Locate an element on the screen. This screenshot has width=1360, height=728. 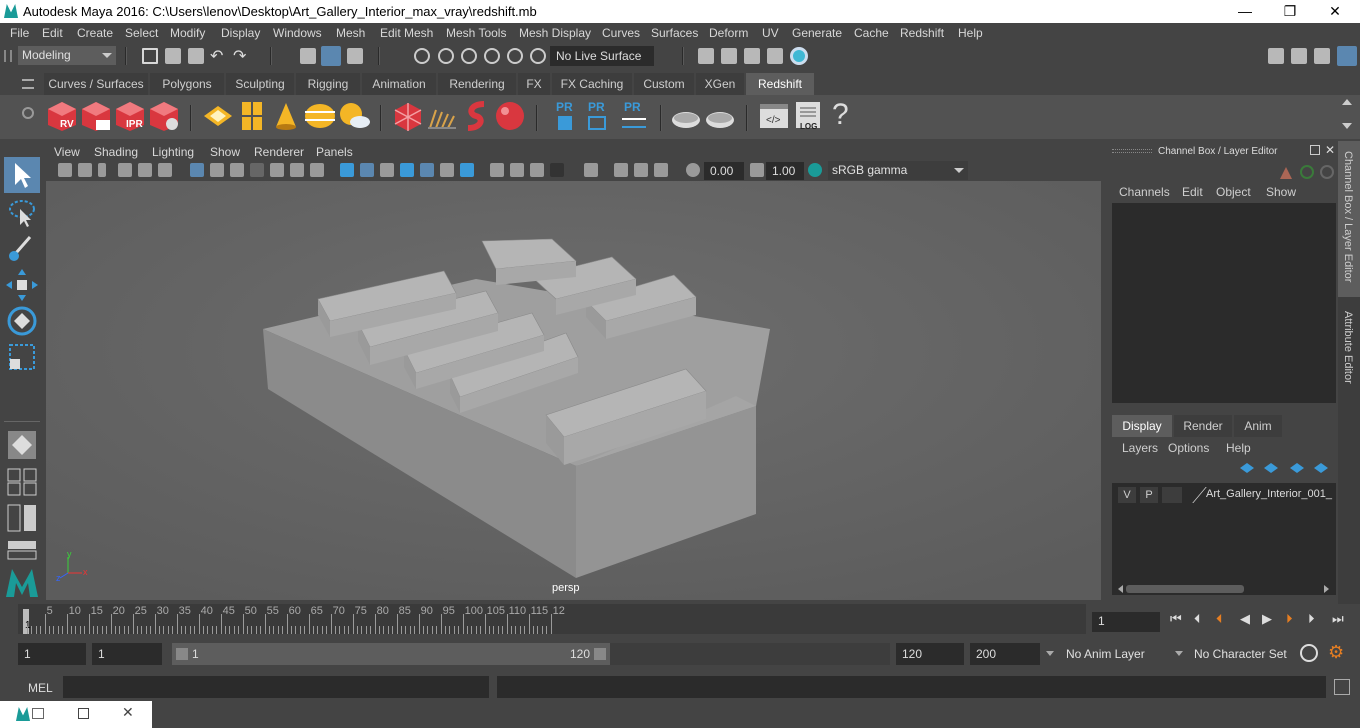
range-start-handle is located at coordinates (182, 654).